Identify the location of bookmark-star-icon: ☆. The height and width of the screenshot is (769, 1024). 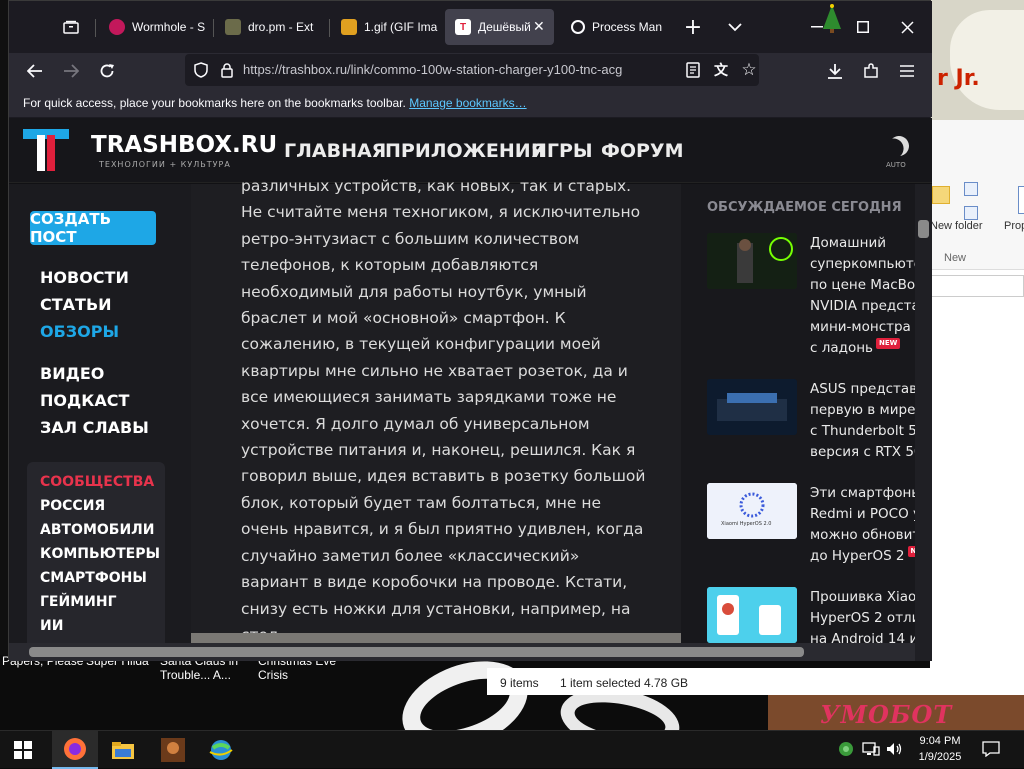
(749, 70).